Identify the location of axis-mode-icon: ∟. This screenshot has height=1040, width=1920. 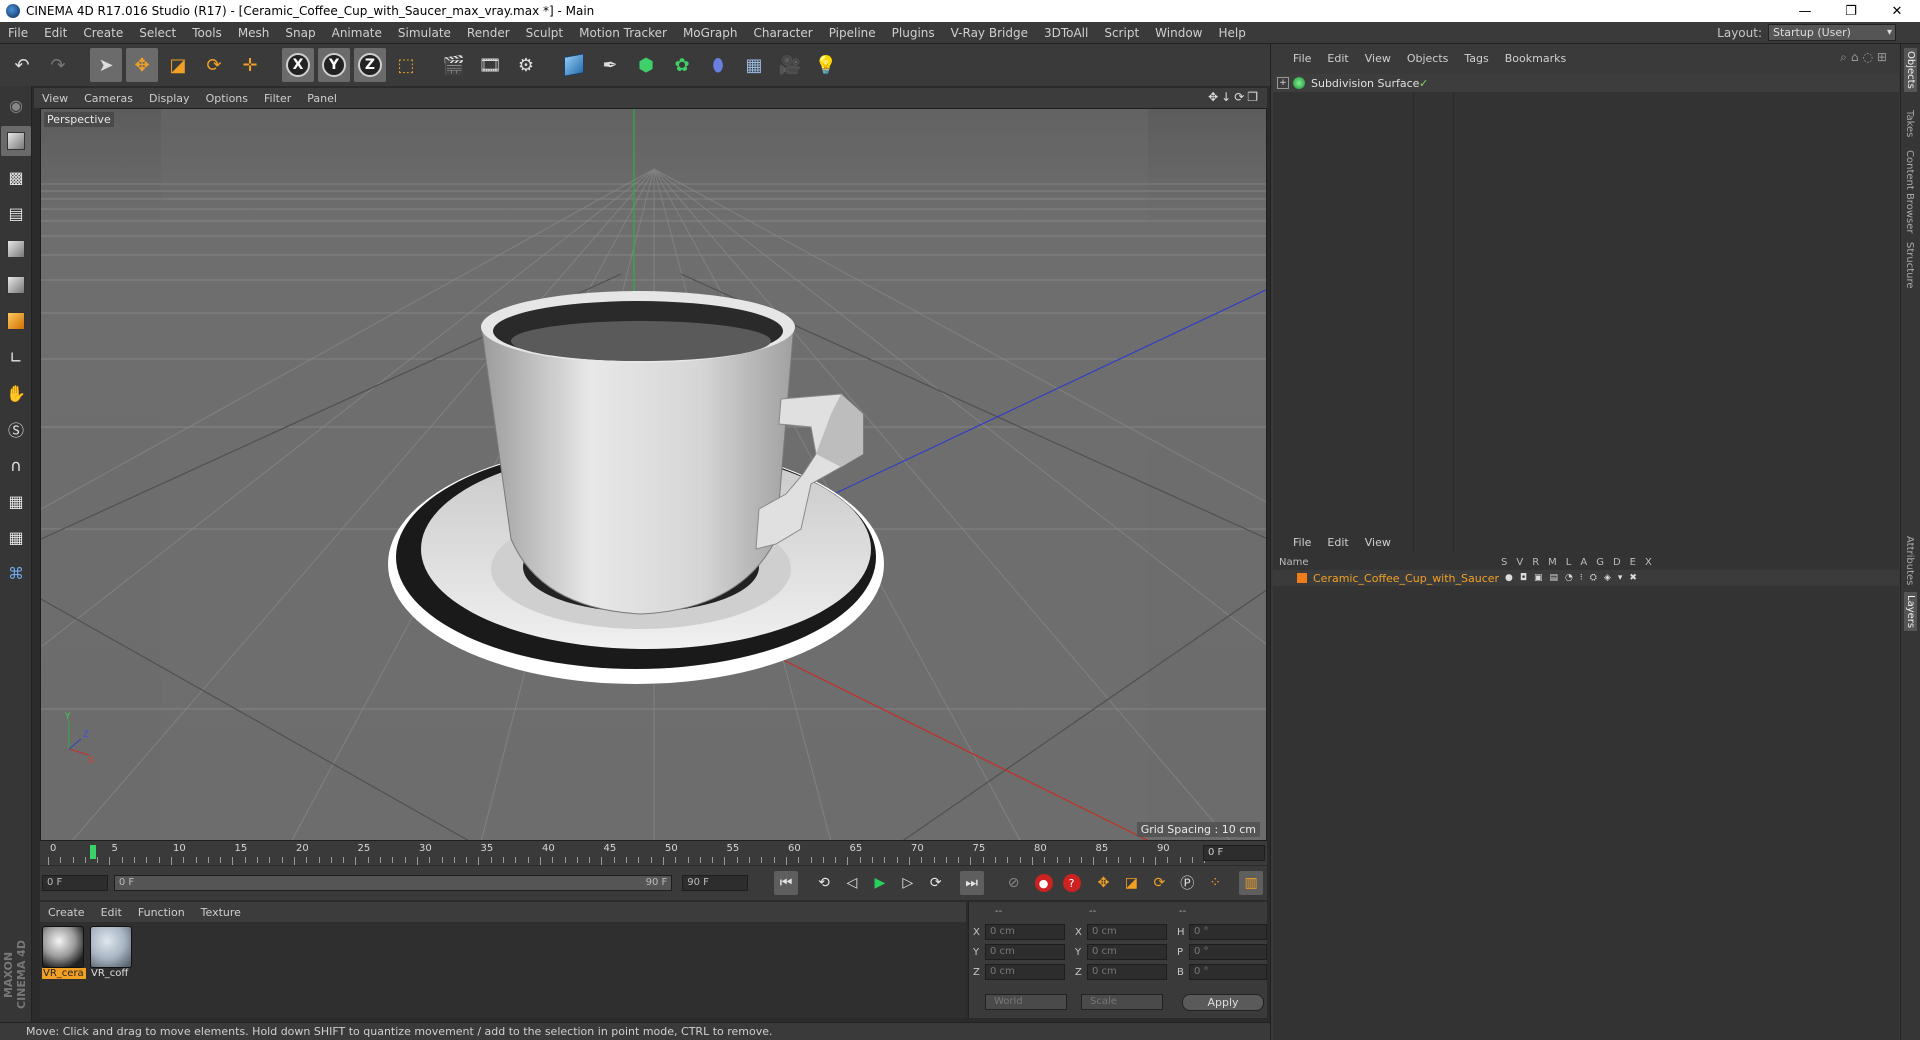
(16, 357).